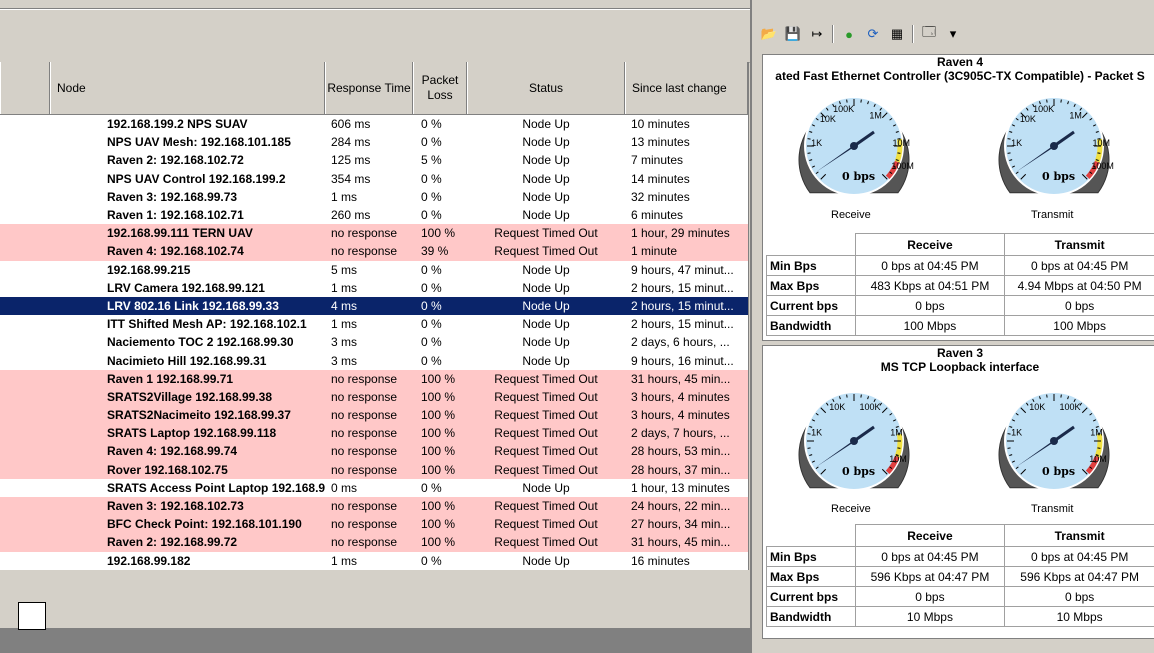  What do you see at coordinates (180, 233) in the screenshot?
I see `node-name: 192.168.99.111 TERN UAV` at bounding box center [180, 233].